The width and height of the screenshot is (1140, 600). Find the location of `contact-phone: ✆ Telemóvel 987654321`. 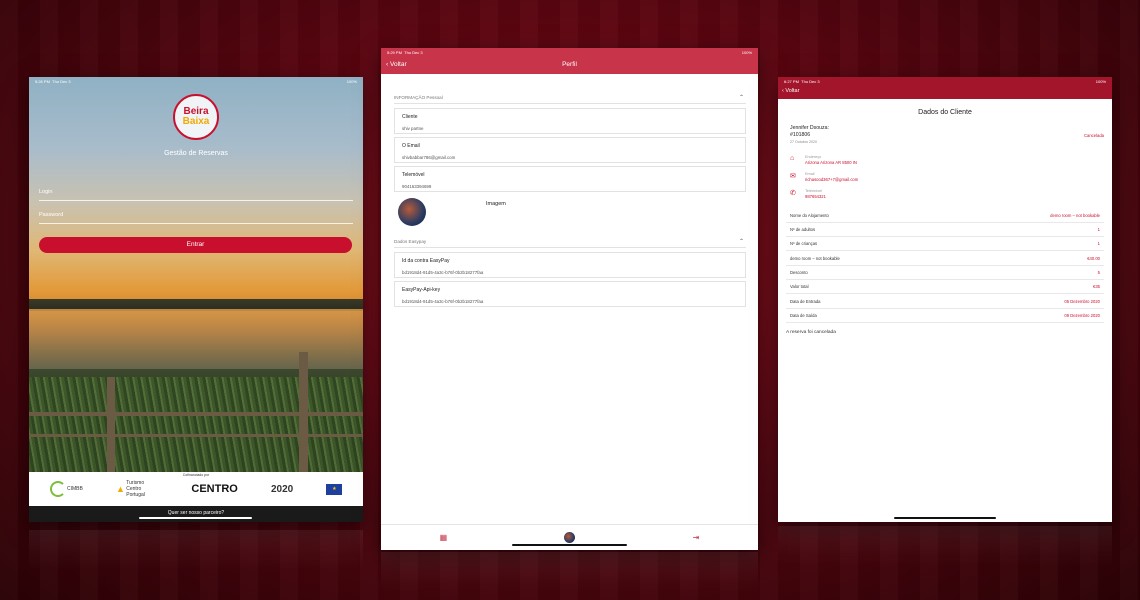

contact-phone: ✆ Telemóvel 987654321 is located at coordinates (808, 194).